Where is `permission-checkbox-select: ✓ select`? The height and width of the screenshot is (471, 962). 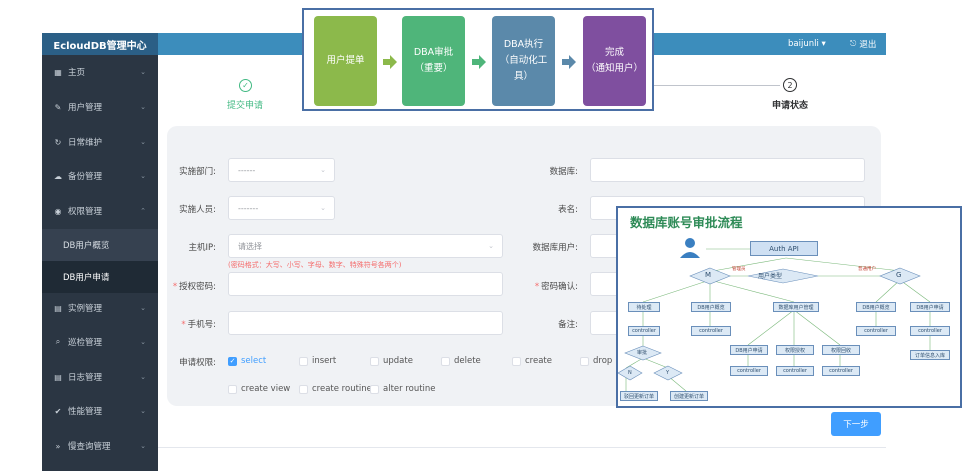 permission-checkbox-select: ✓ select is located at coordinates (247, 361).